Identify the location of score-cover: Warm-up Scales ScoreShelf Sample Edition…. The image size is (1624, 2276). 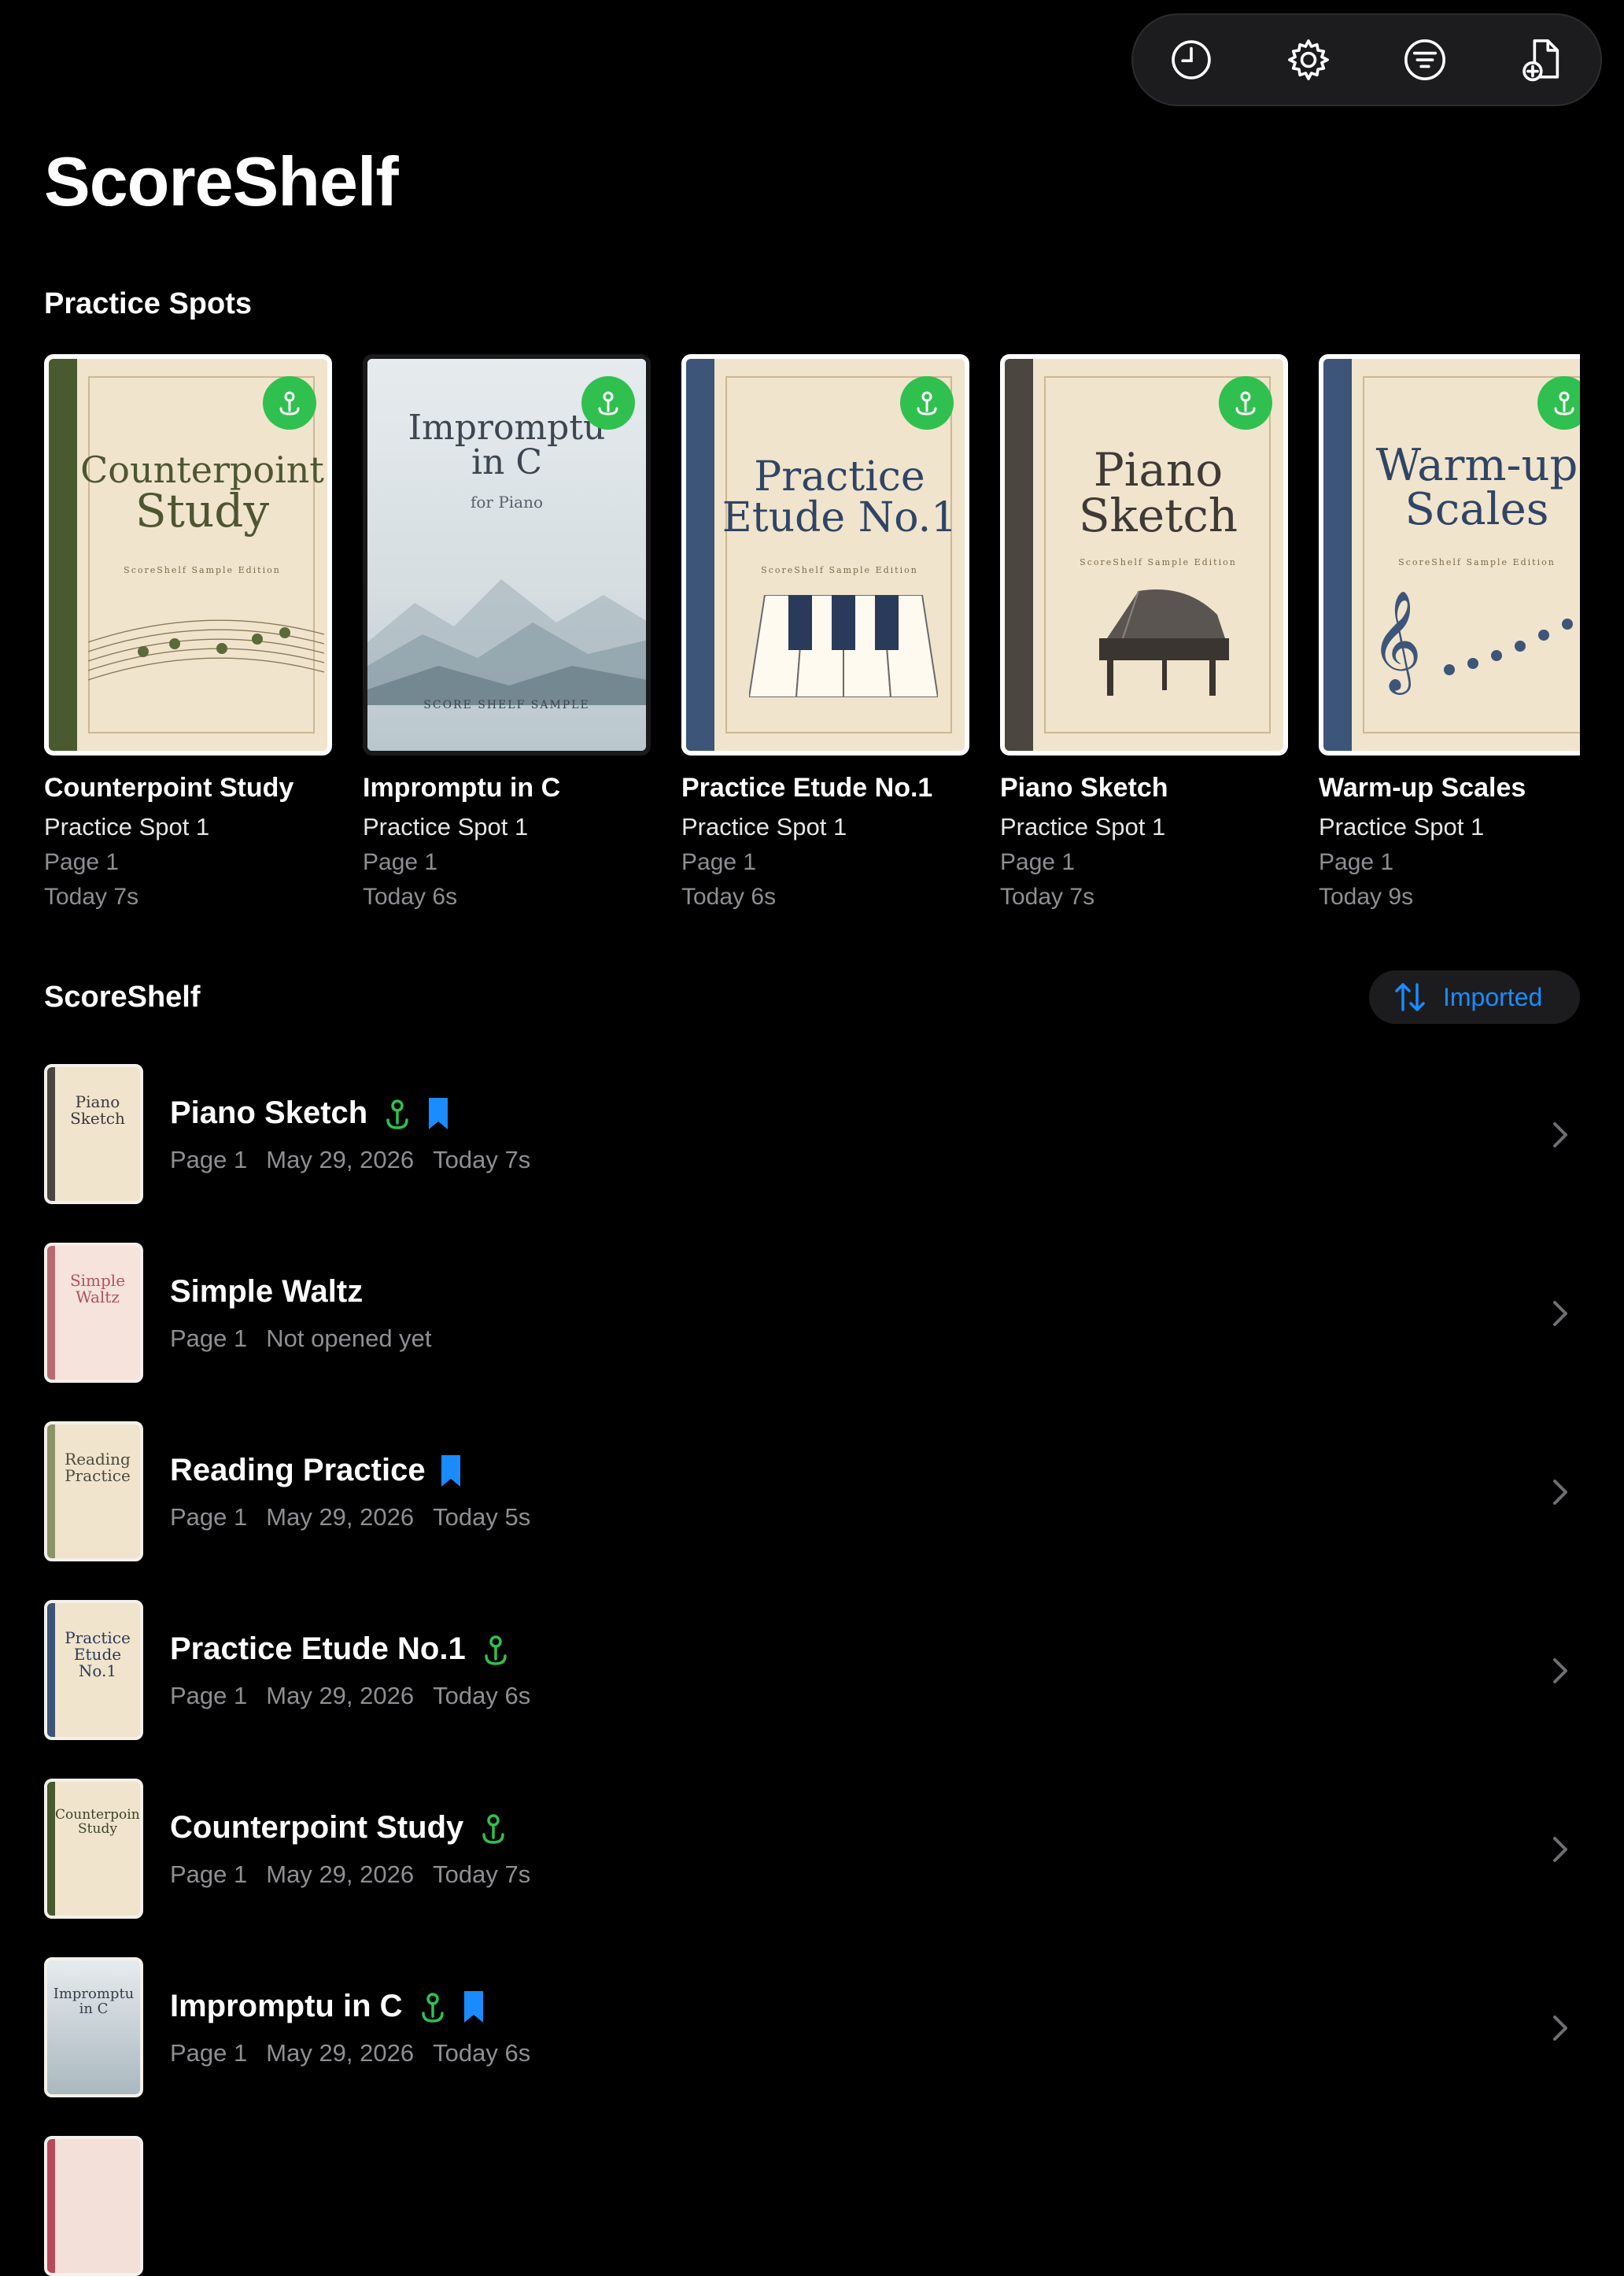
(1449, 555).